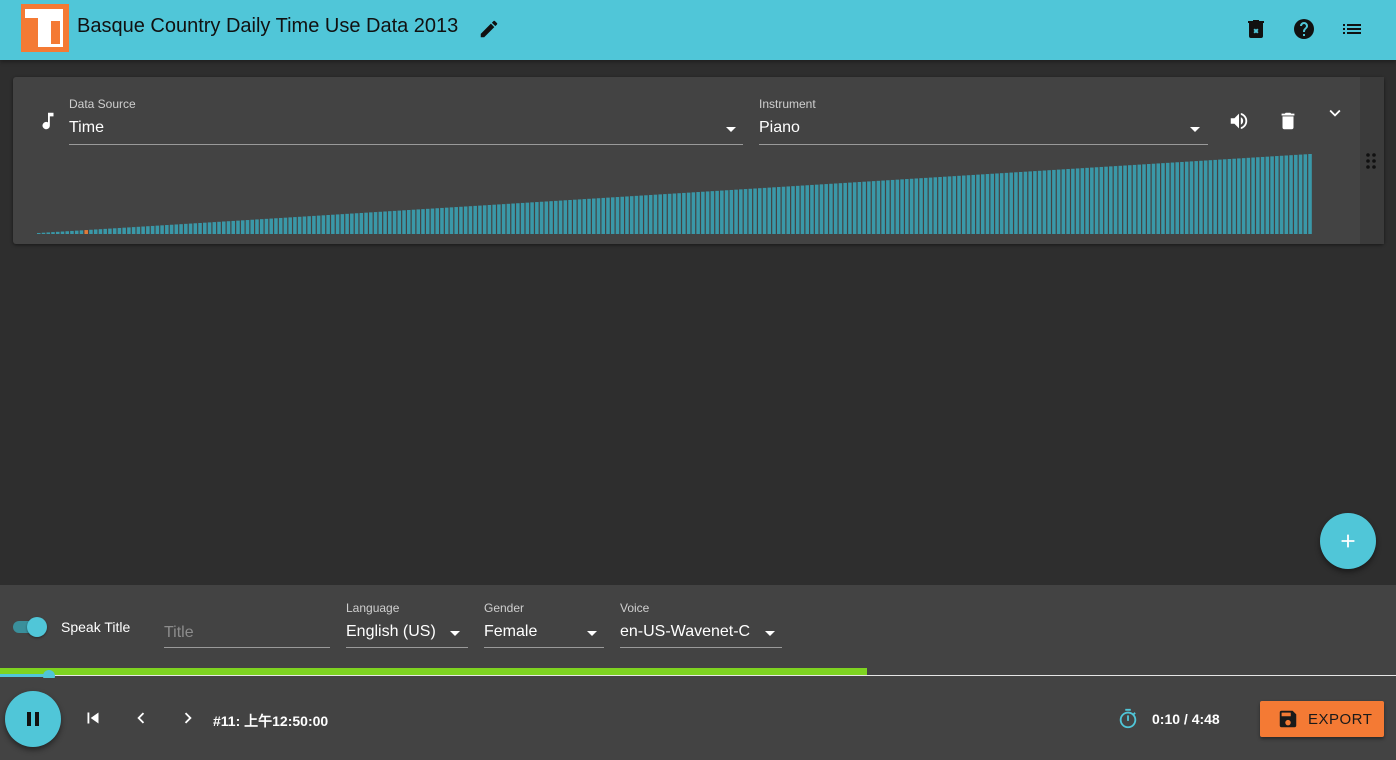  Describe the element at coordinates (455, 633) in the screenshot. I see `language-caret-icon` at that location.